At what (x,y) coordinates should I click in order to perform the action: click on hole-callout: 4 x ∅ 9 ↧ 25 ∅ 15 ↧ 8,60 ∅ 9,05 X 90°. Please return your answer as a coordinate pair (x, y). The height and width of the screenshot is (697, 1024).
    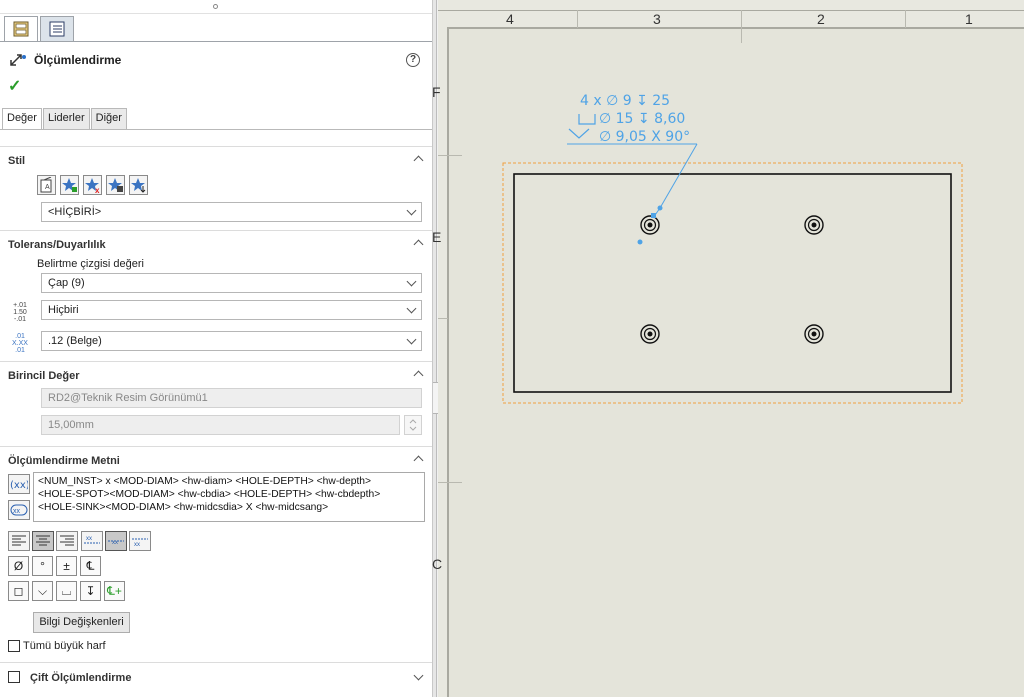
    Looking at the image, I should click on (635, 119).